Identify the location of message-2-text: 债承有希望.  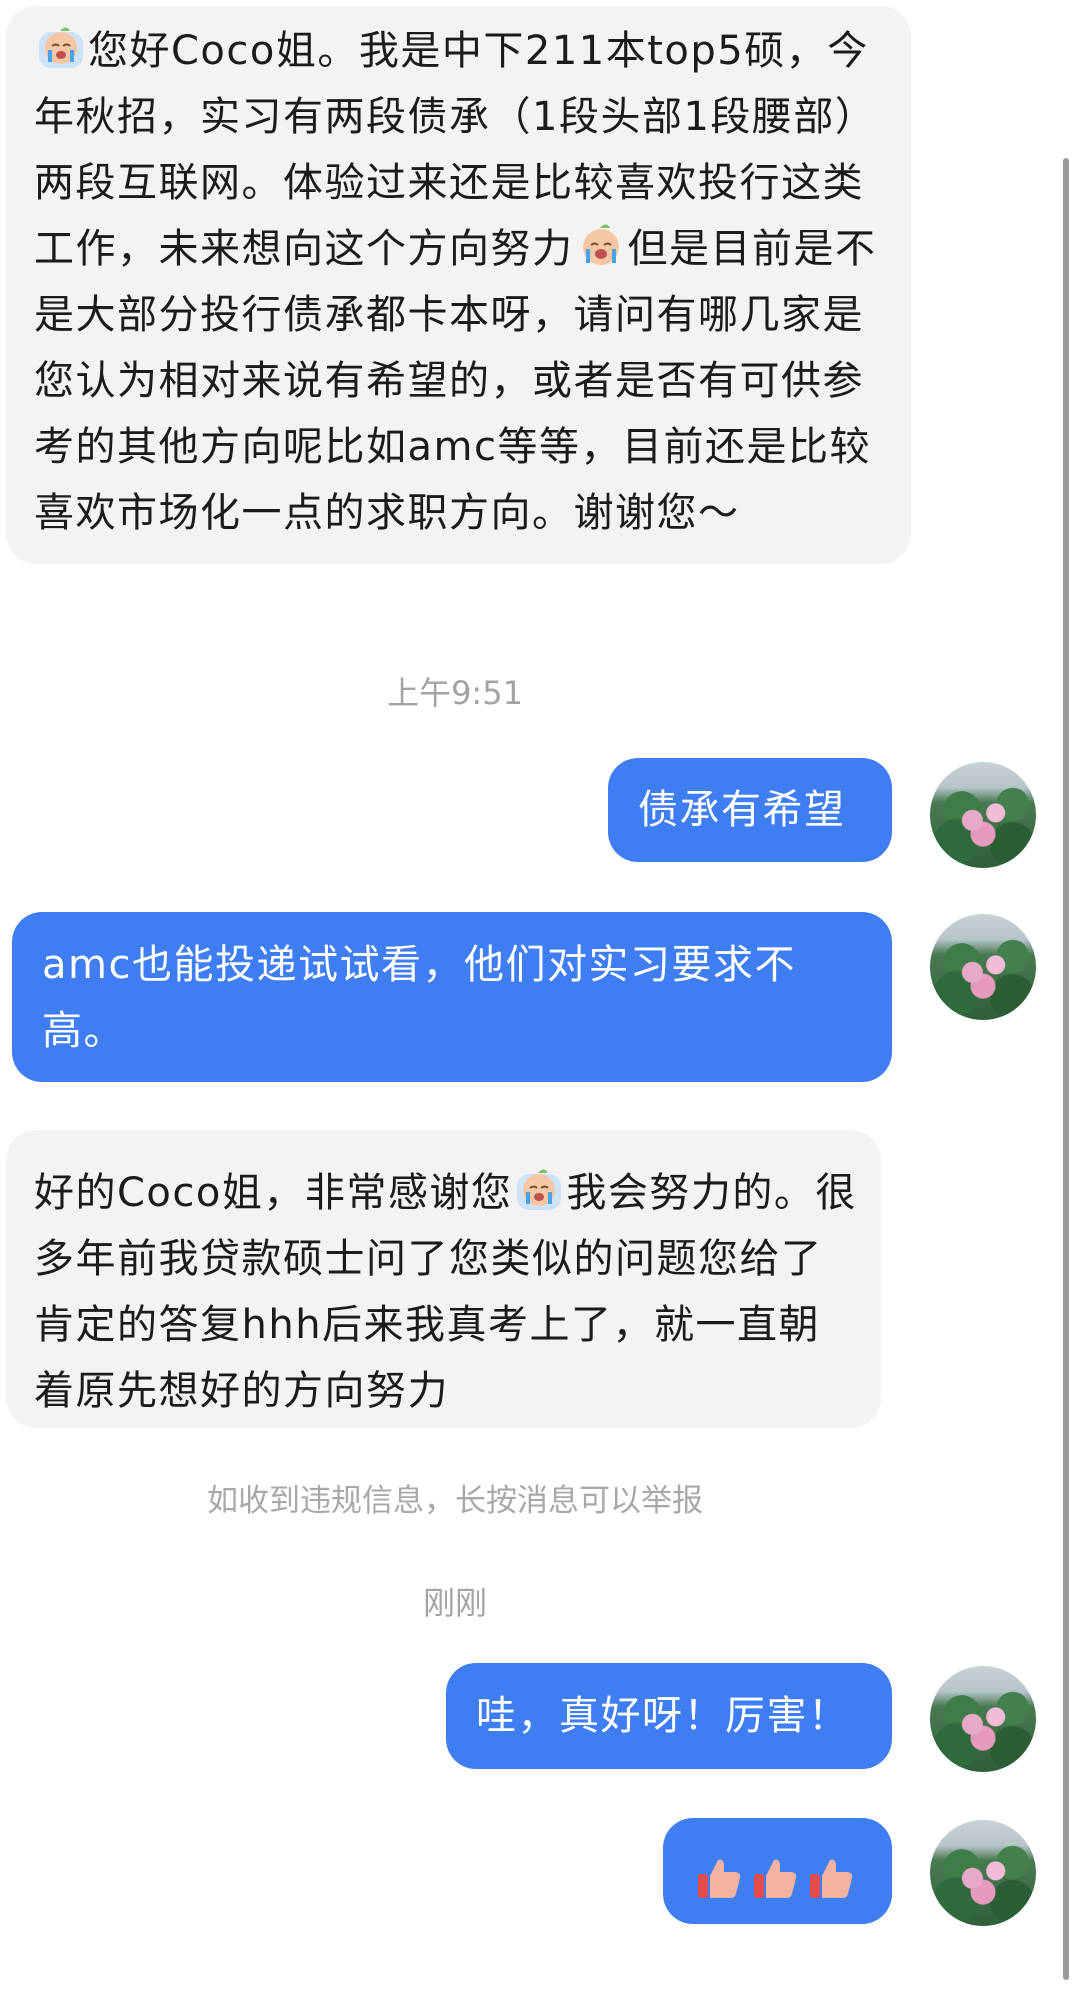
(742, 810).